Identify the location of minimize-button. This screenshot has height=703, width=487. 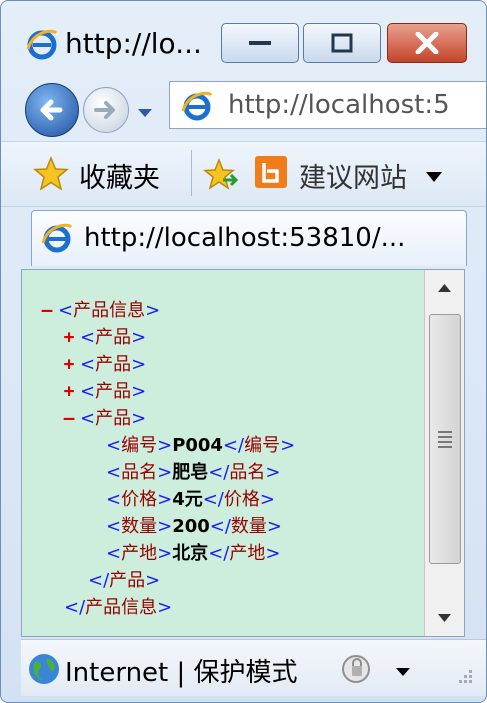
(260, 43).